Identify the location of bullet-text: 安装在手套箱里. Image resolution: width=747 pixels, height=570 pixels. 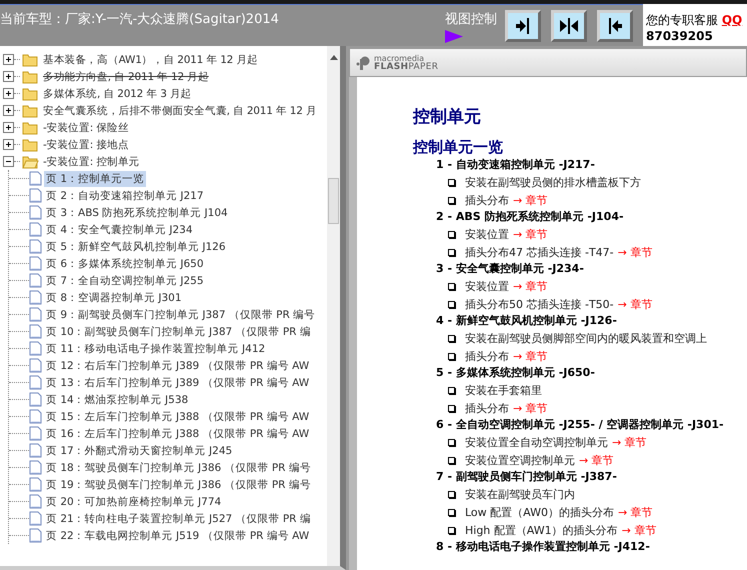
(503, 390).